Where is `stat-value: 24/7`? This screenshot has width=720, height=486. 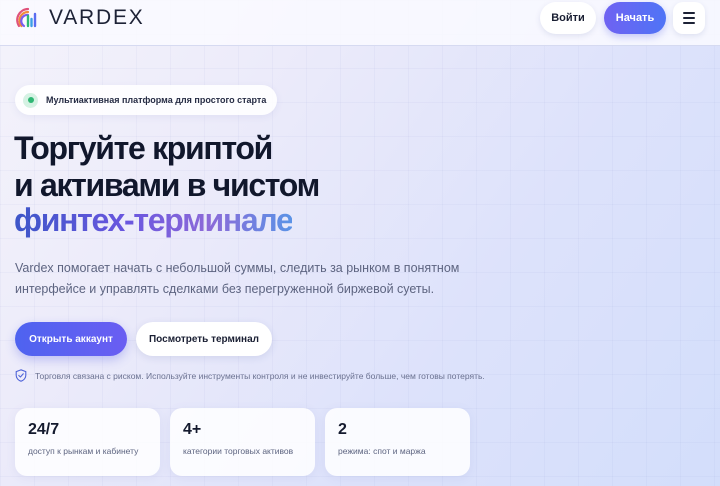
stat-value: 24/7 is located at coordinates (44, 429).